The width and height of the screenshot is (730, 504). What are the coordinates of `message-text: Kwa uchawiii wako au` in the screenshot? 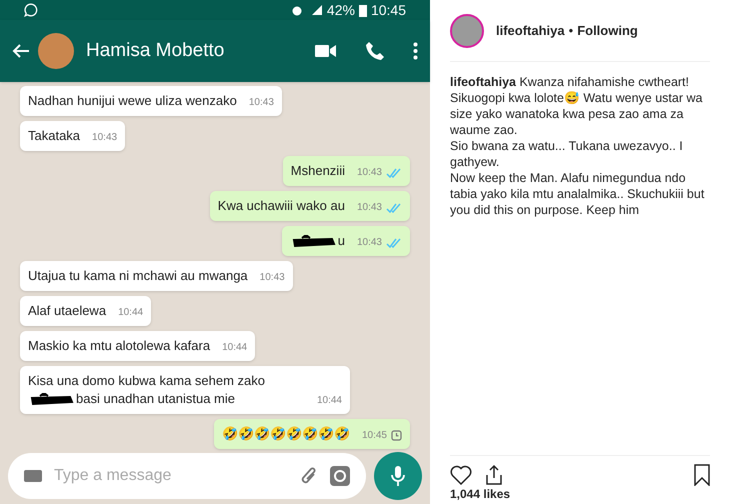 It's located at (281, 206).